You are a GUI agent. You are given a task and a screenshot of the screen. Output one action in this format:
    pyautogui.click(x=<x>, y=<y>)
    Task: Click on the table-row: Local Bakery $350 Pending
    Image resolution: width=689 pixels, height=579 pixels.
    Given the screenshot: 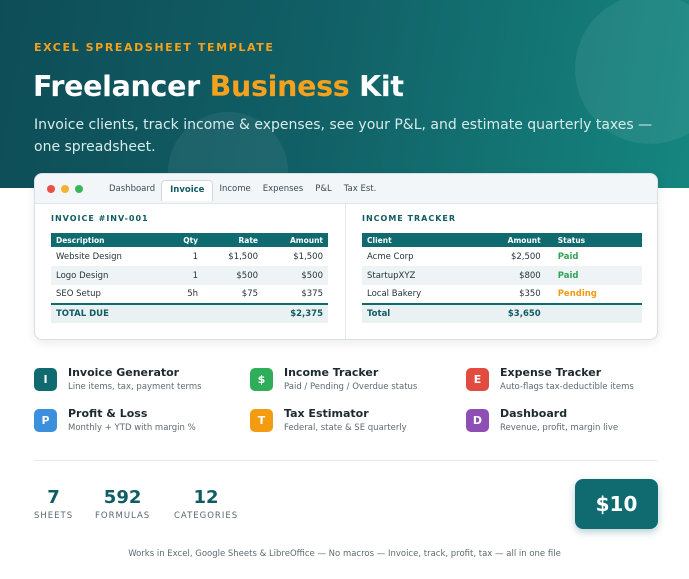 What is the action you would take?
    pyautogui.click(x=502, y=294)
    